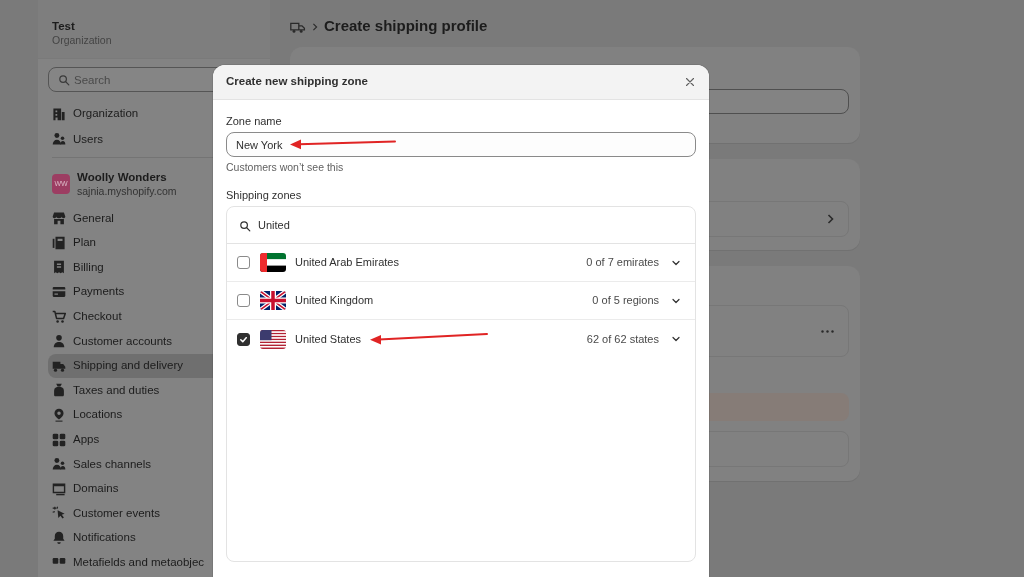 The height and width of the screenshot is (577, 1024). Describe the element at coordinates (59, 513) in the screenshot. I see `cursor-icon` at that location.